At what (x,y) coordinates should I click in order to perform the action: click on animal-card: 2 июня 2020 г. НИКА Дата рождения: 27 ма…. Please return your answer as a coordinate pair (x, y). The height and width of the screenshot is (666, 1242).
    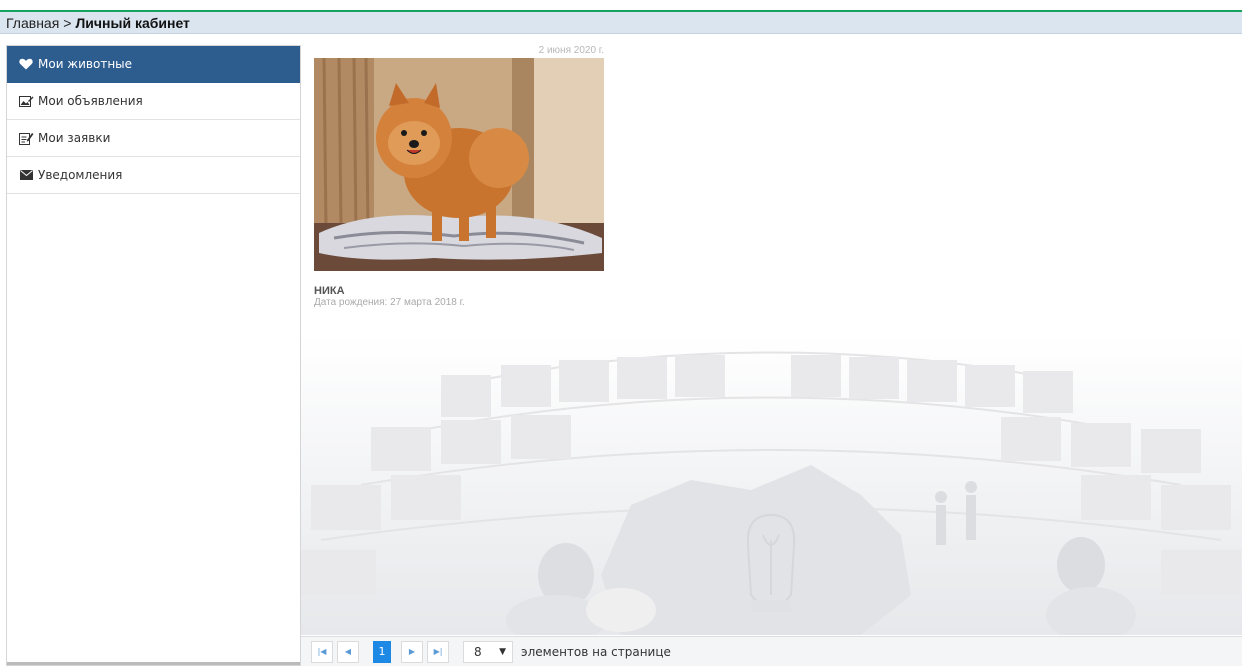
    Looking at the image, I should click on (459, 176).